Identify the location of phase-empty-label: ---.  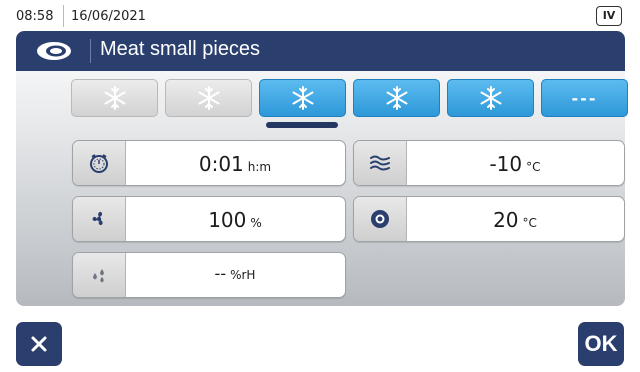
(584, 98).